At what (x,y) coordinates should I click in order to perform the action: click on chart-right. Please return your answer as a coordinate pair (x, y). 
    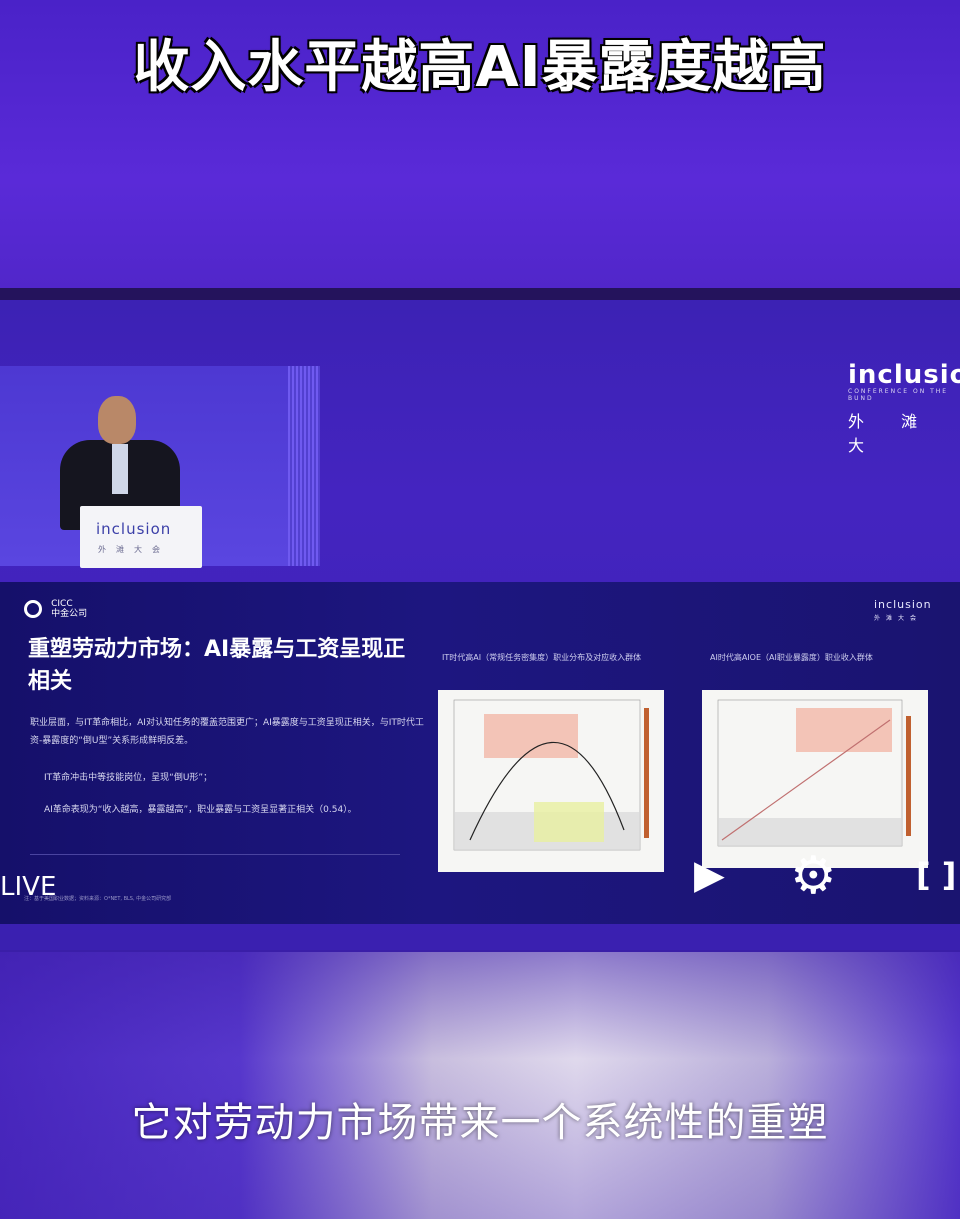
    Looking at the image, I should click on (815, 779).